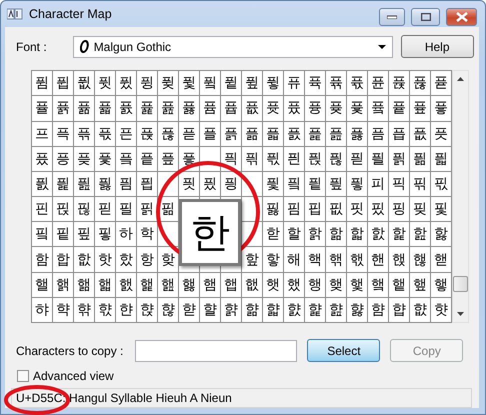 The image size is (486, 415). What do you see at coordinates (336, 108) in the screenshot?
I see `character-cell: 퓾` at bounding box center [336, 108].